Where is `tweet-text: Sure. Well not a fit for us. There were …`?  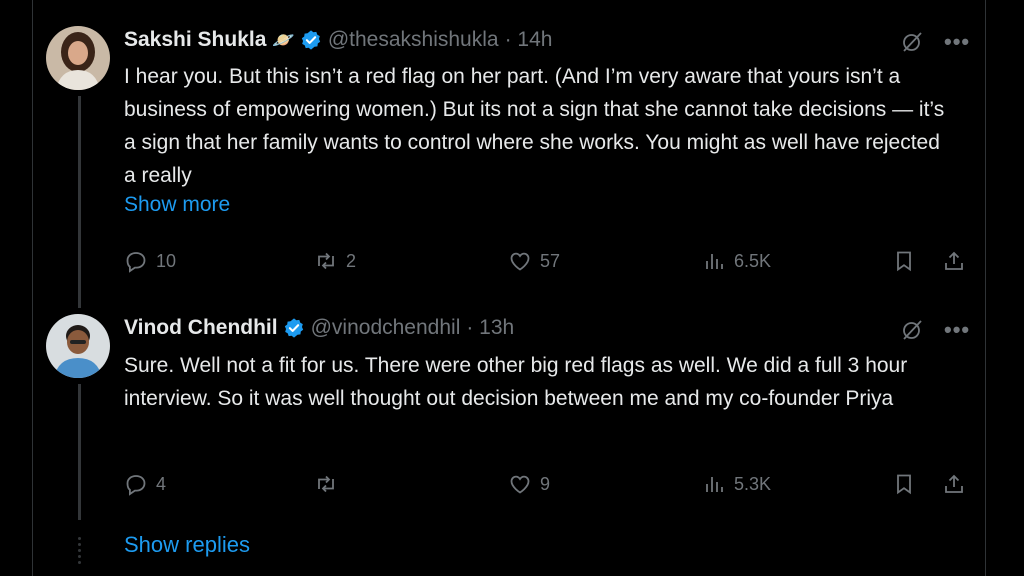
tweet-text: Sure. Well not a fit for us. There were … is located at coordinates (516, 382).